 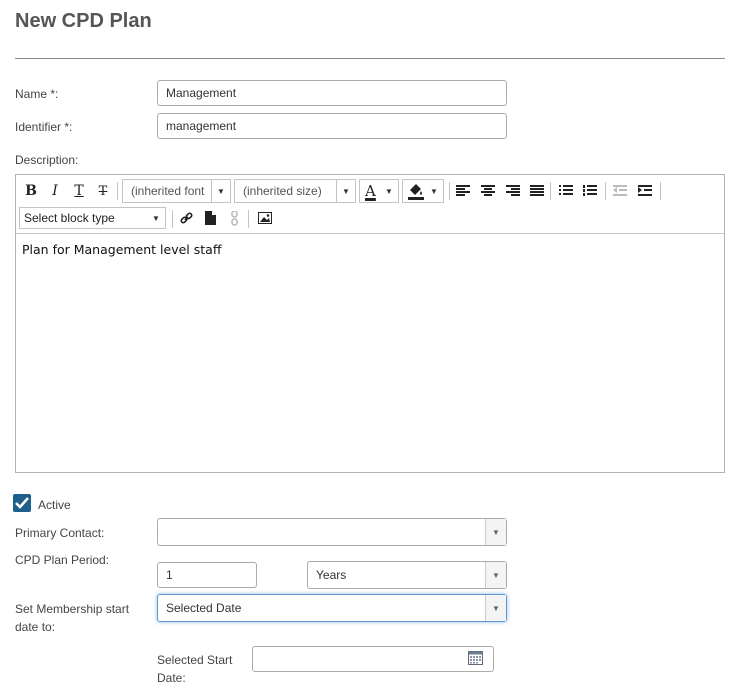 What do you see at coordinates (195, 660) in the screenshot?
I see `selected-start-date-label-line1: Selected Start` at bounding box center [195, 660].